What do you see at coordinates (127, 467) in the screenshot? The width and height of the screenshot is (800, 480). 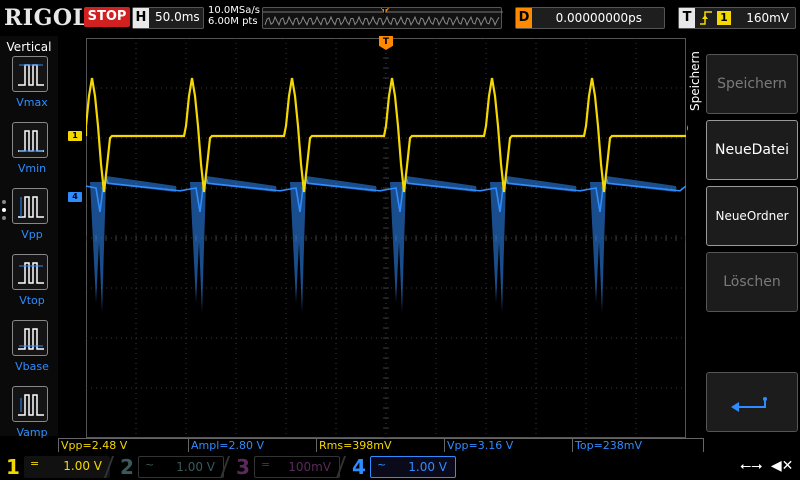 I see `channel-2-number: 2` at bounding box center [127, 467].